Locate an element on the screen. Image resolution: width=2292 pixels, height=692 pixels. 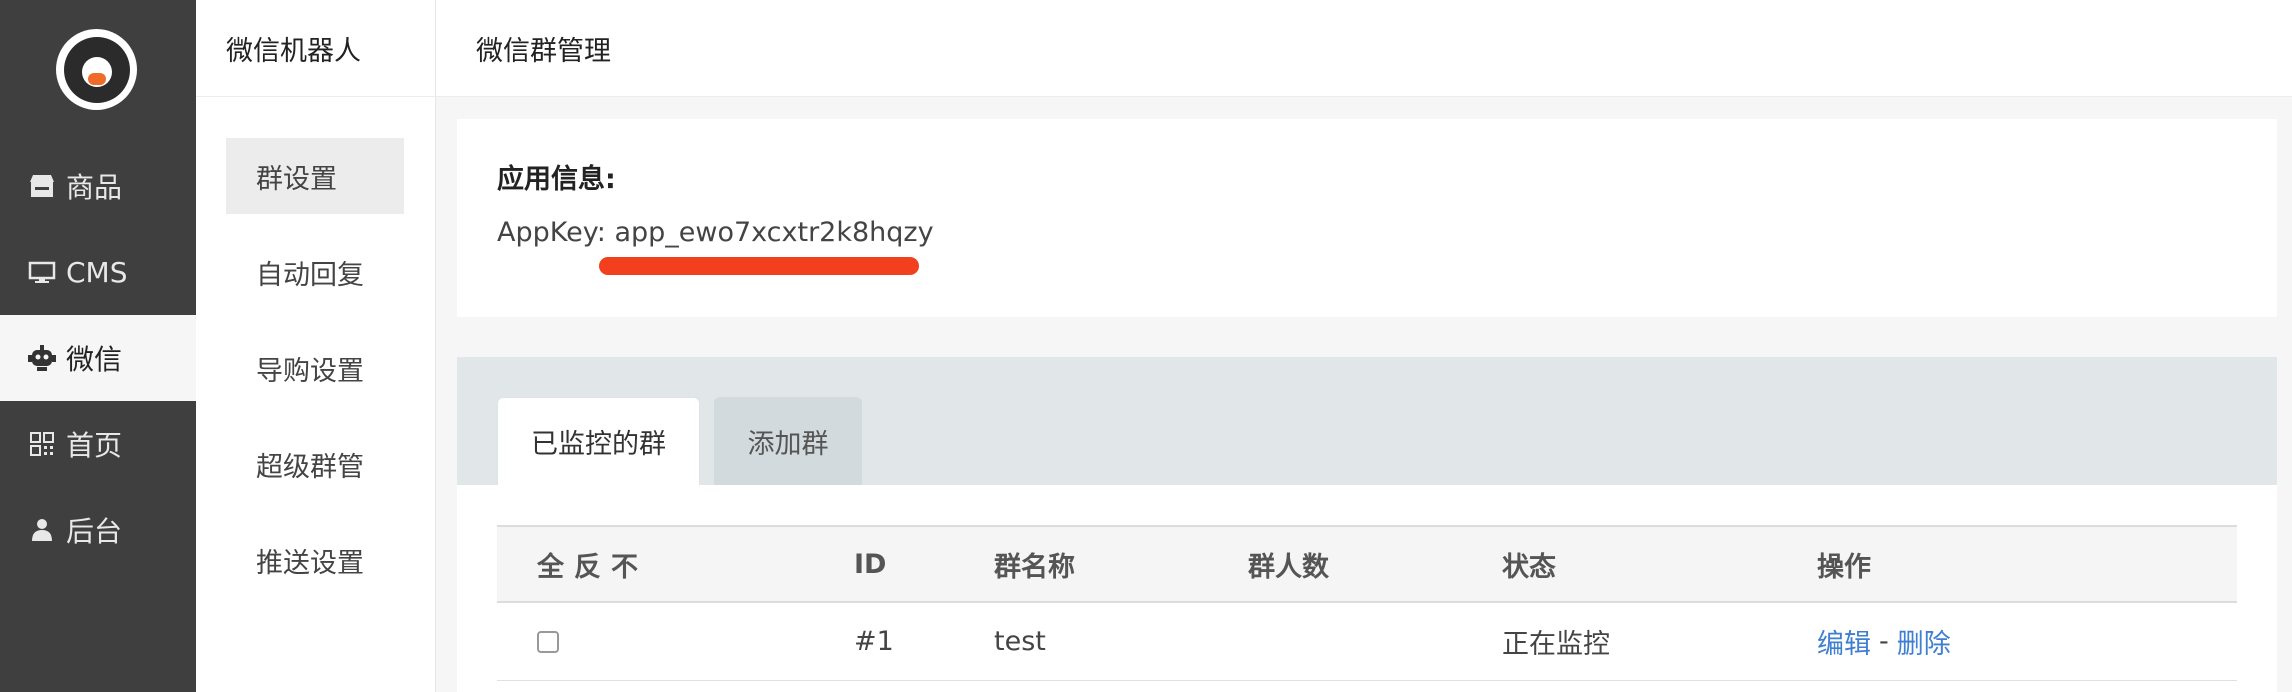
appkey-line: AppKey: app_ewo7xcxtr2k8hqzy is located at coordinates (715, 232).